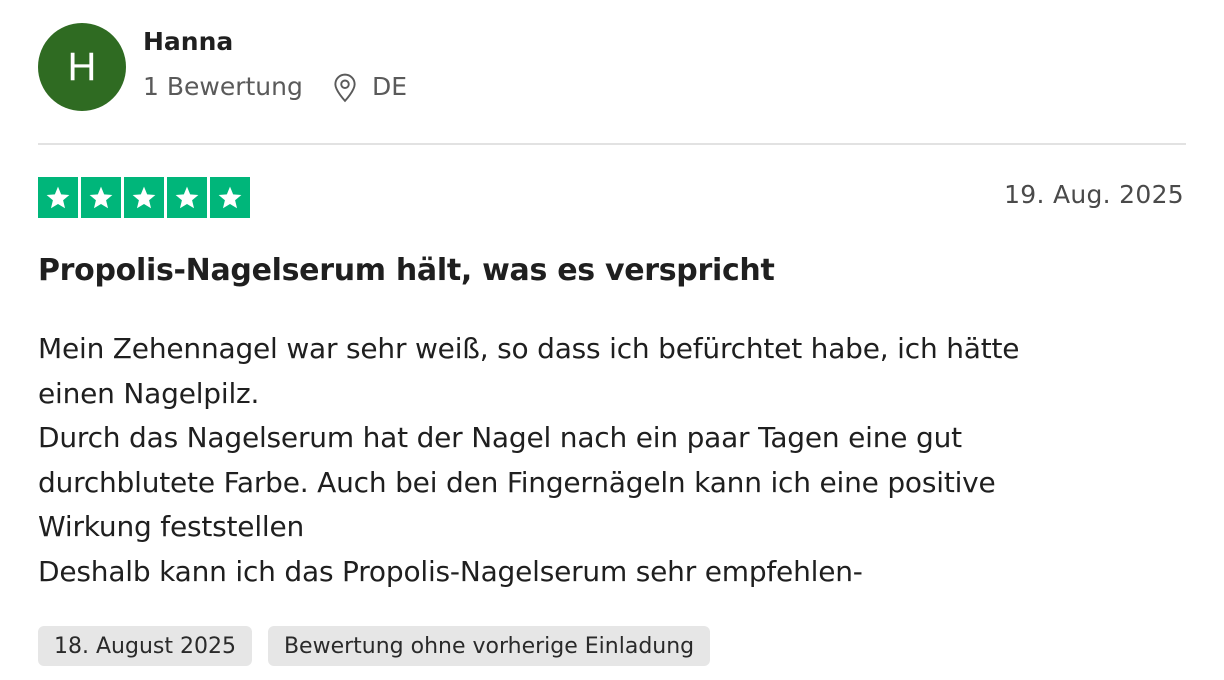 The width and height of the screenshot is (1224, 680). I want to click on review-body-line: einen Nagelpilz., so click(149, 393).